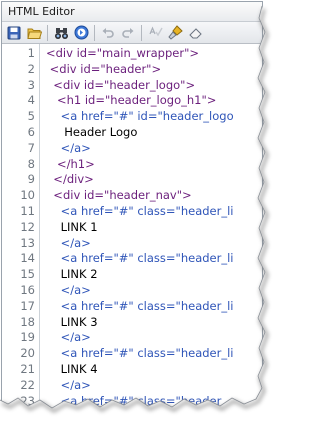  I want to click on code-line: <div id="header_logo">, so click(154, 86).